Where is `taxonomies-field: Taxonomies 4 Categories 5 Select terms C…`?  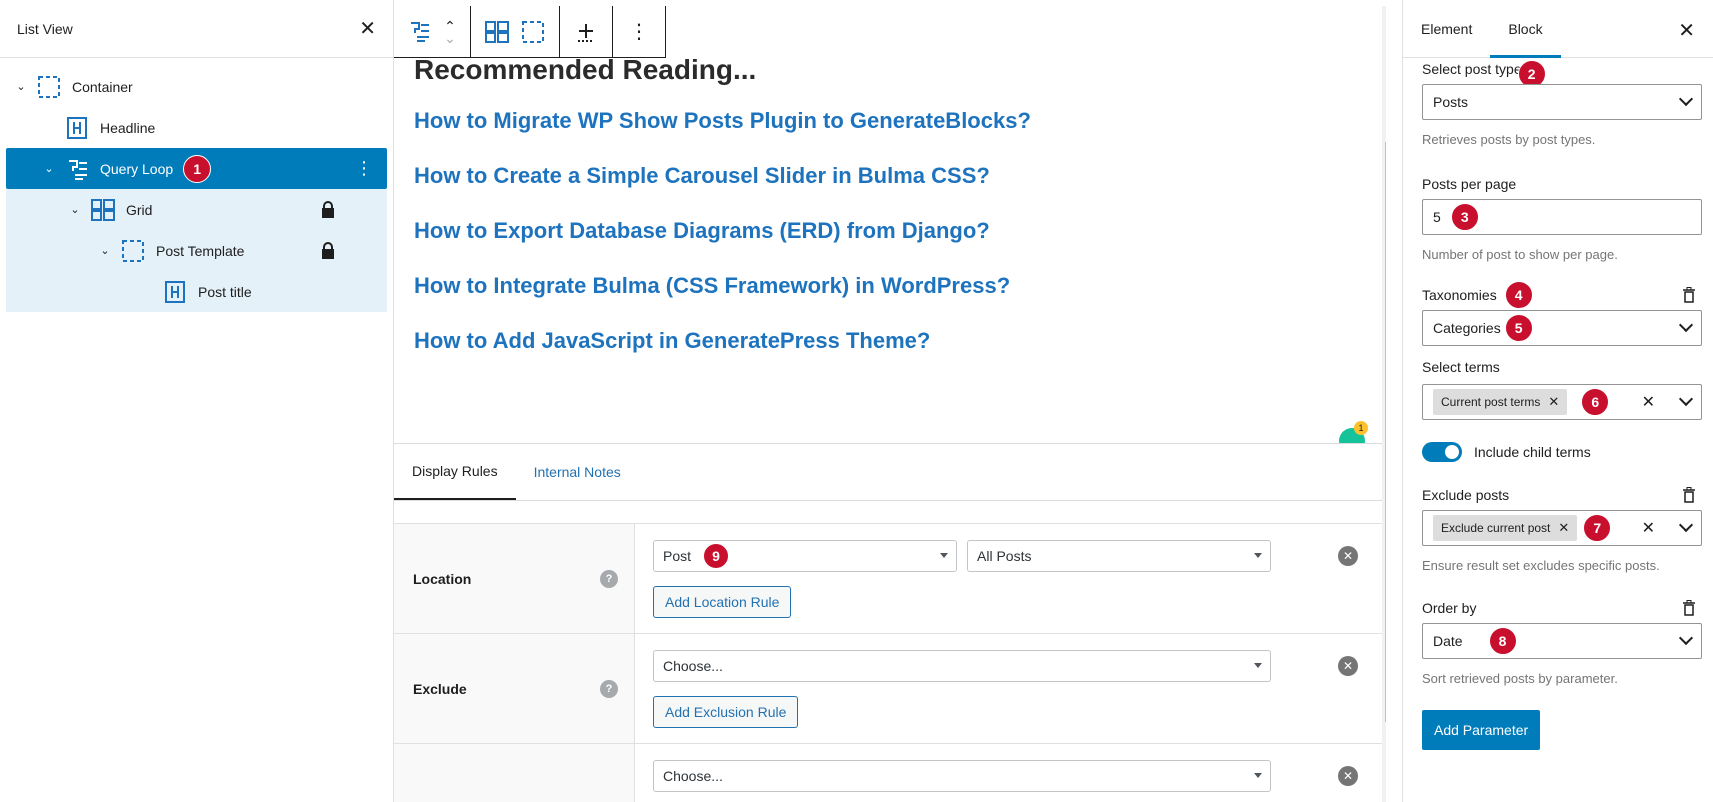
taxonomies-field: Taxonomies 4 Categories 5 Select terms C… is located at coordinates (1562, 350).